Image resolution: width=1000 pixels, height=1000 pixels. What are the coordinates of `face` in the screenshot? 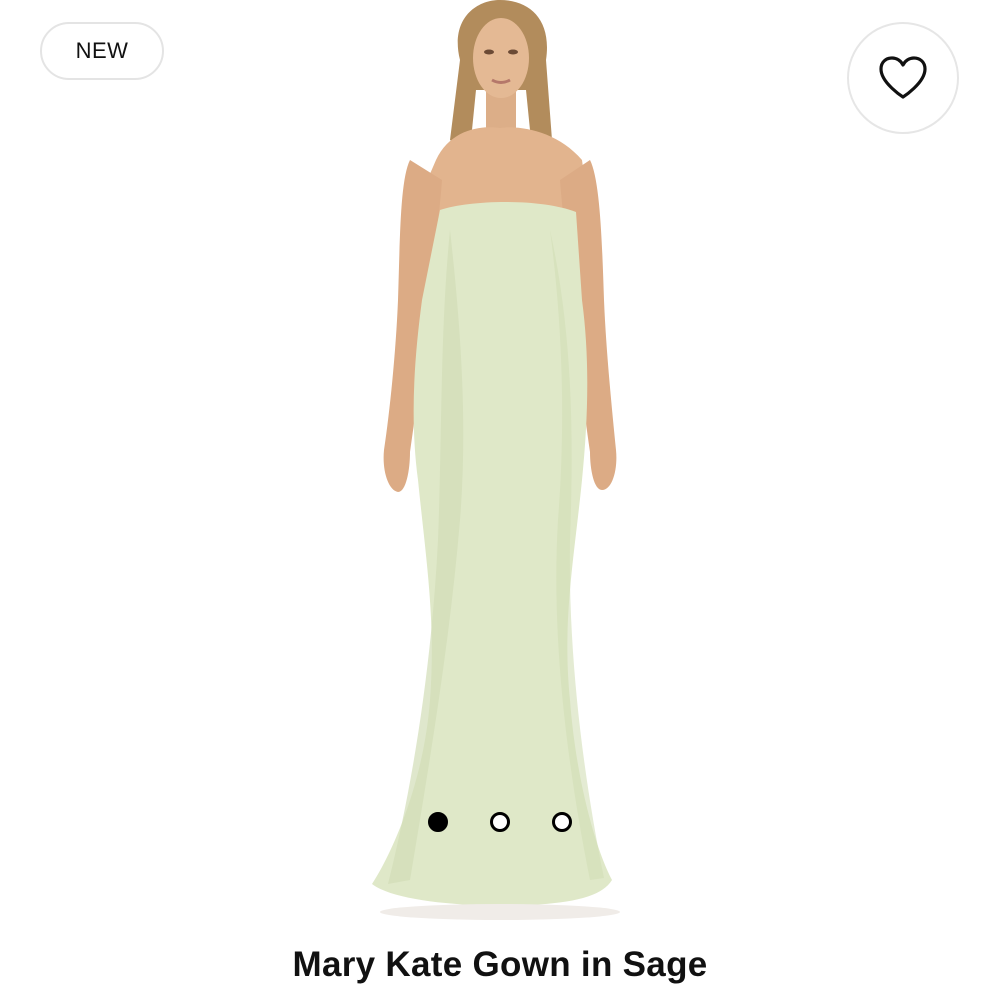 It's located at (501, 58).